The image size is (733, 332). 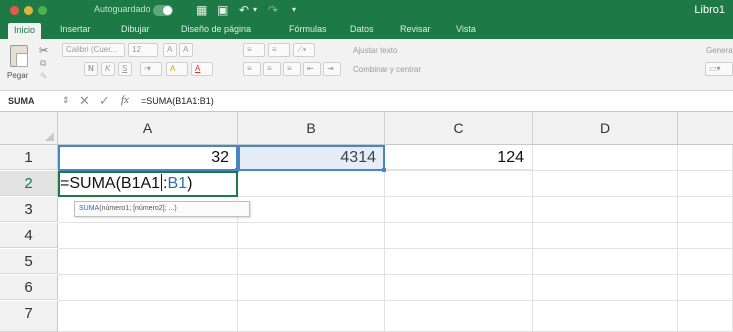 I want to click on tooltip-function-name: SUMA, so click(x=89, y=208).